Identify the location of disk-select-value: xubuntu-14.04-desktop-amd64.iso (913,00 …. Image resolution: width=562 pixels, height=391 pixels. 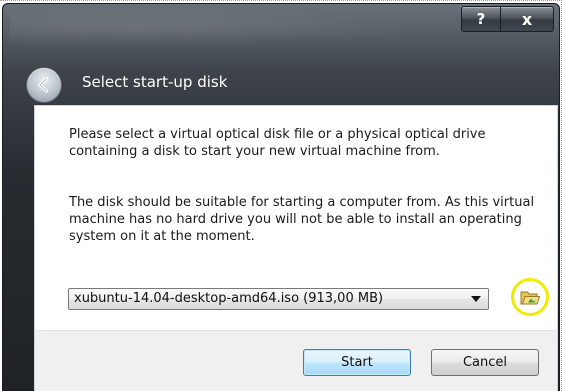
(229, 298).